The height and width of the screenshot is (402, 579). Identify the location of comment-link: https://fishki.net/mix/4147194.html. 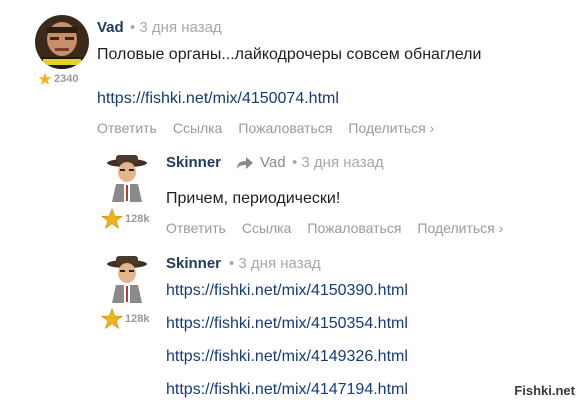
(287, 390).